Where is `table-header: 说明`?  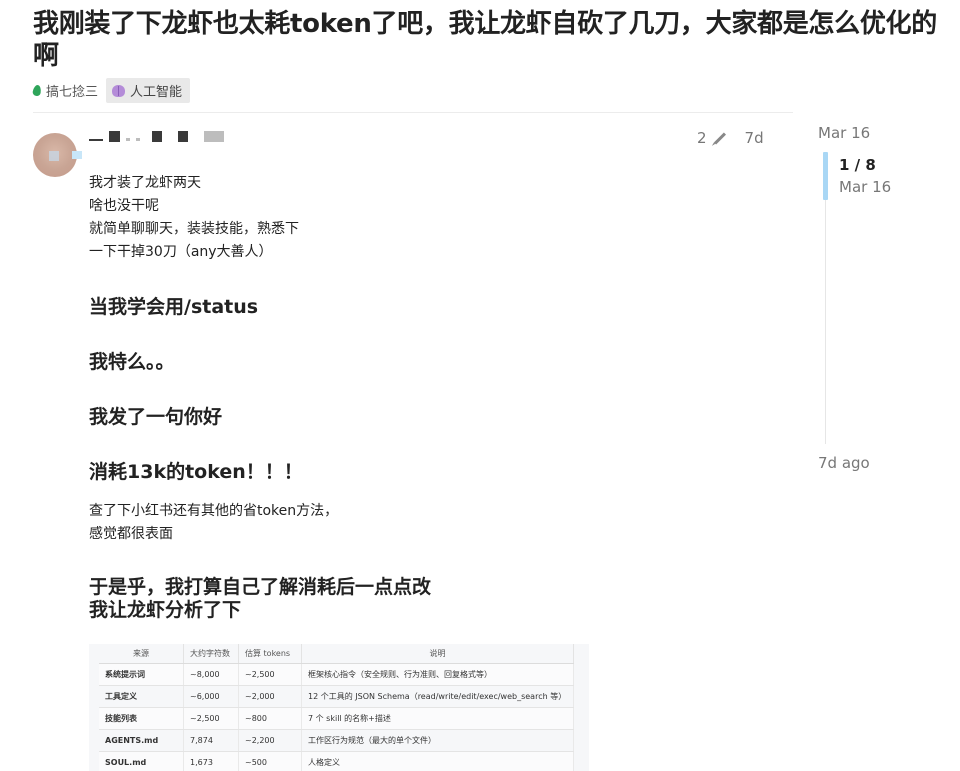
table-header: 说明 is located at coordinates (437, 654).